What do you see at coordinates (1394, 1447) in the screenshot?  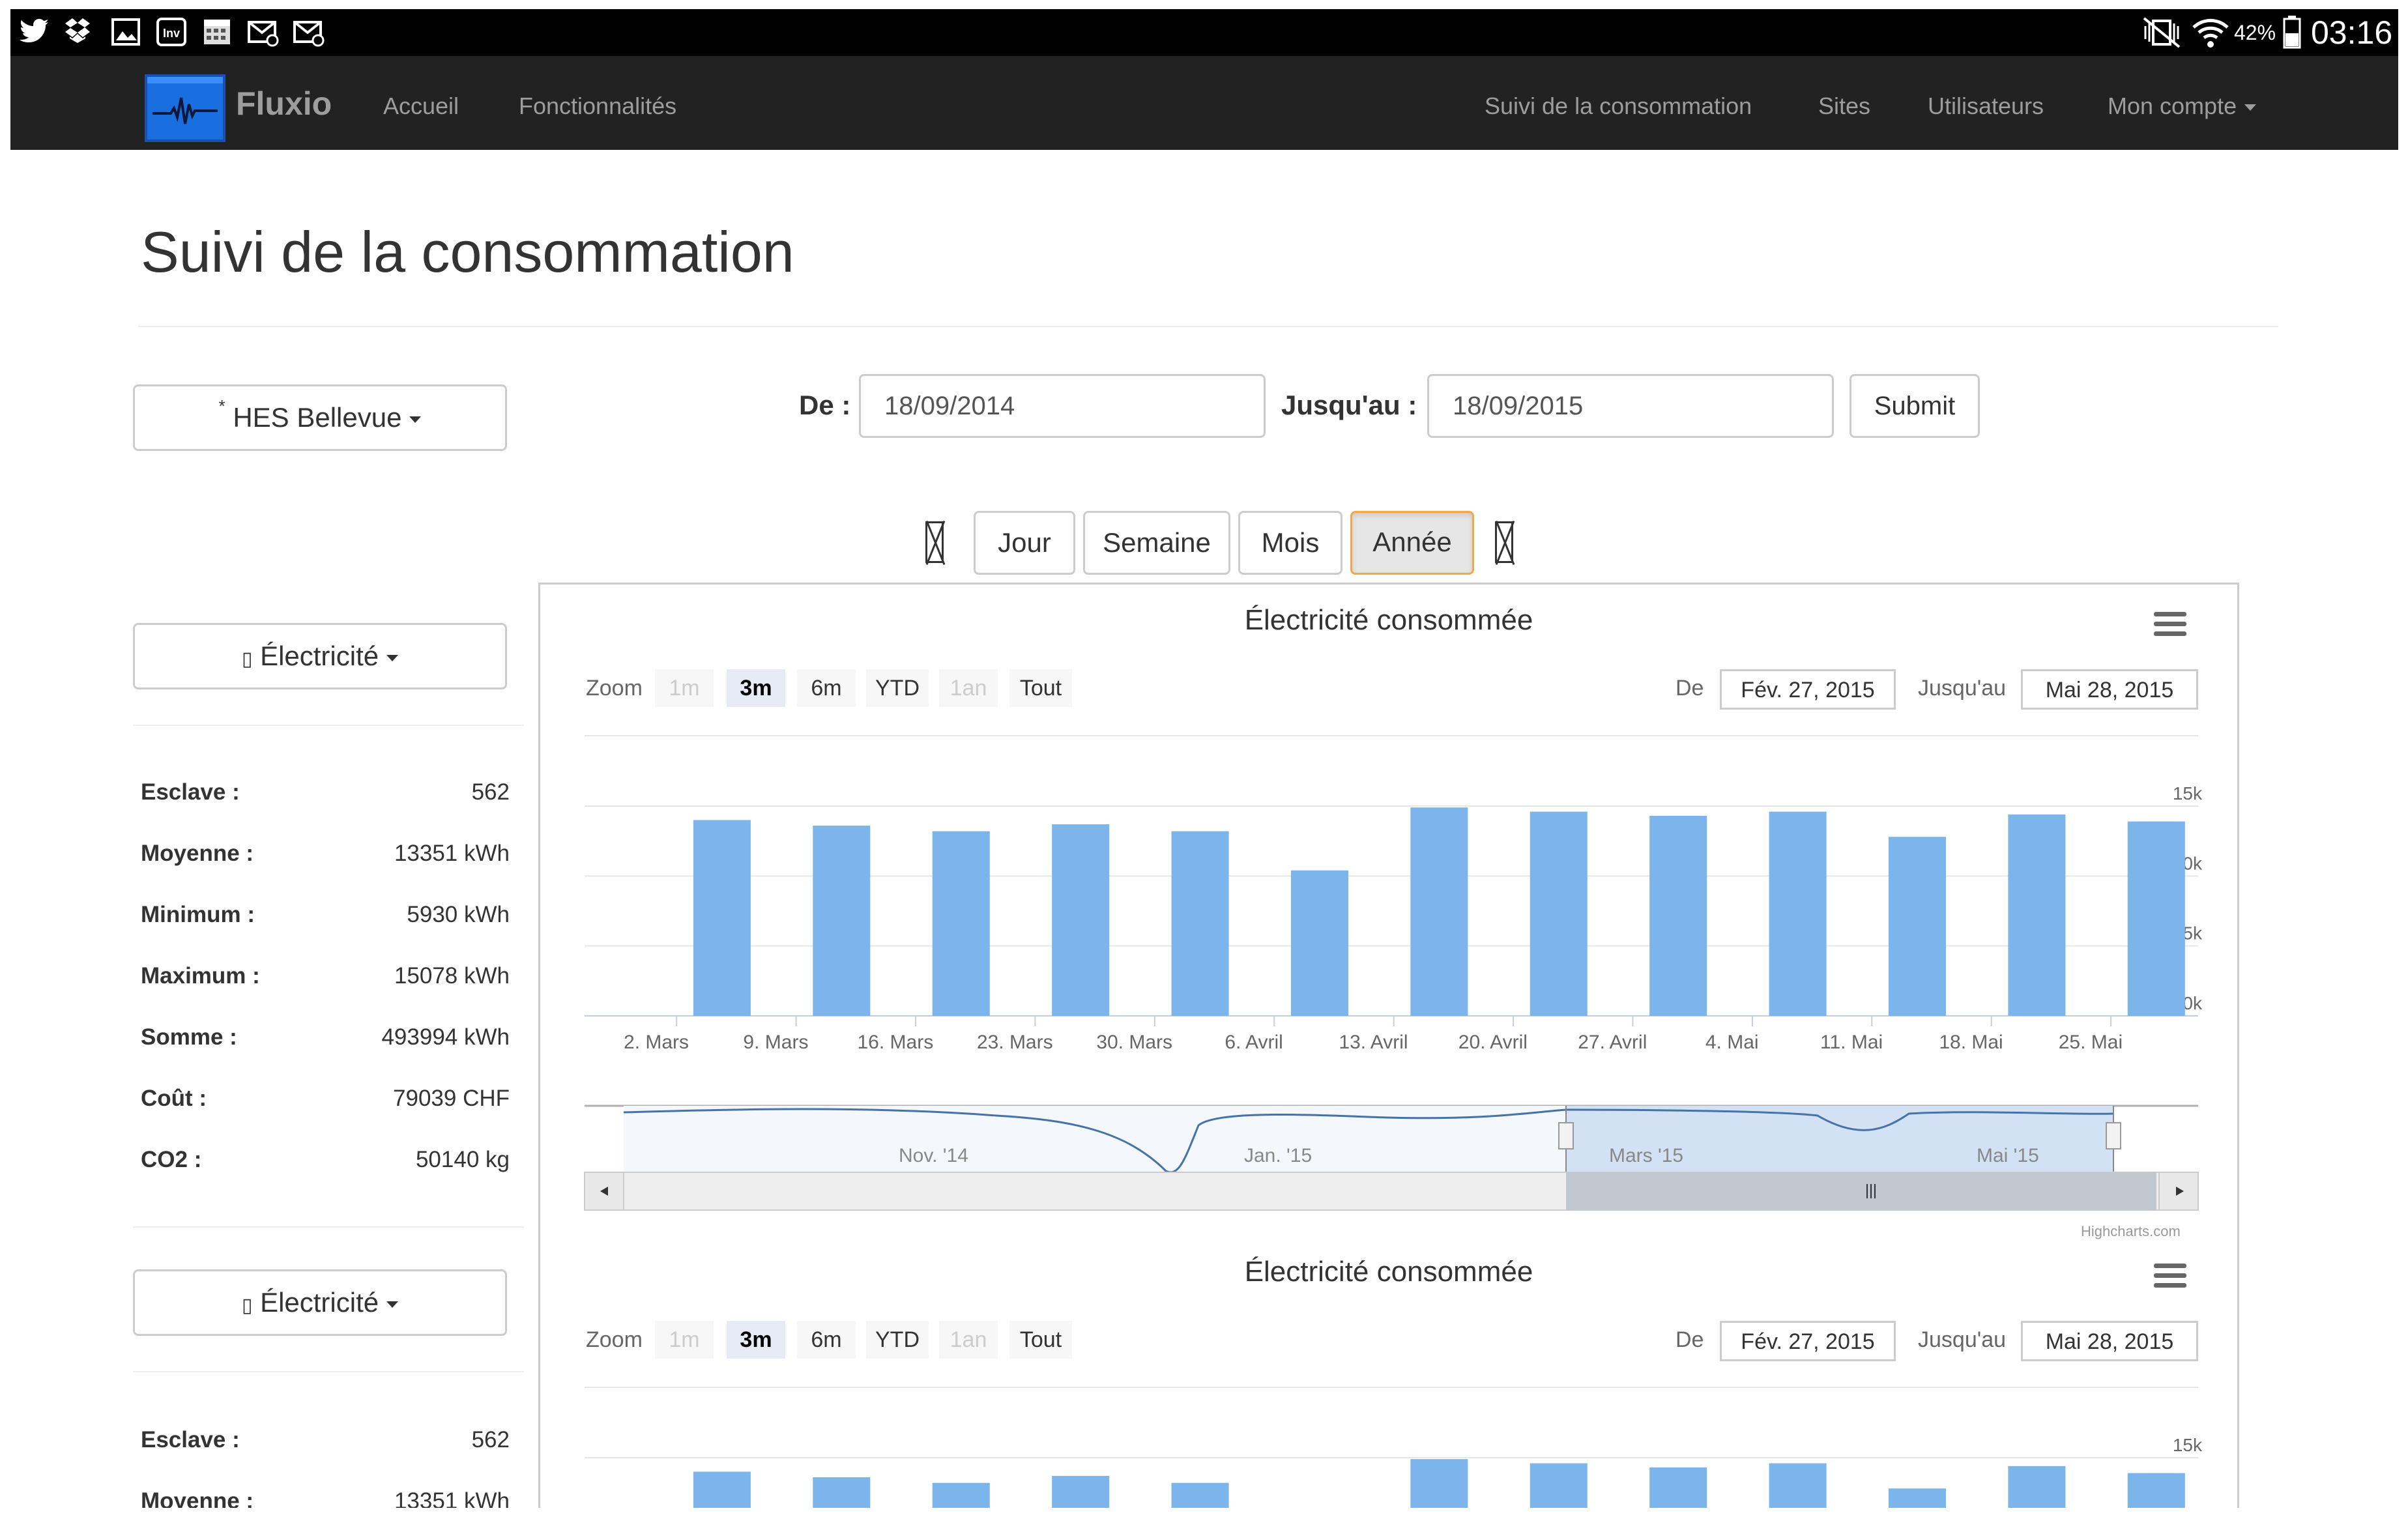 I see `bar-chart-2: 15k` at bounding box center [1394, 1447].